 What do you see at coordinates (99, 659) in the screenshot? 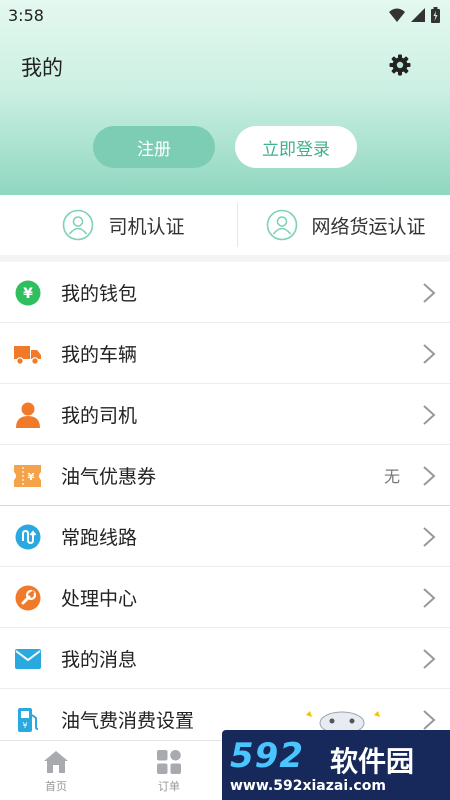
I see `menu-item-label: 我的消息` at bounding box center [99, 659].